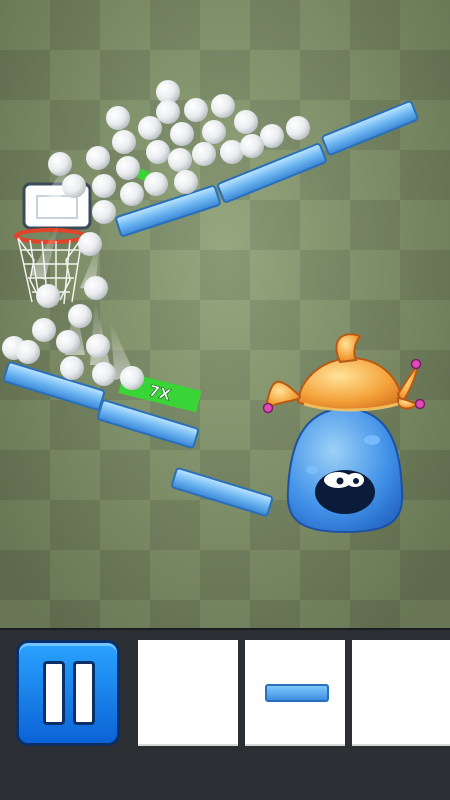 This screenshot has height=800, width=450. Describe the element at coordinates (344, 373) in the screenshot. I see `jester-hat` at that location.